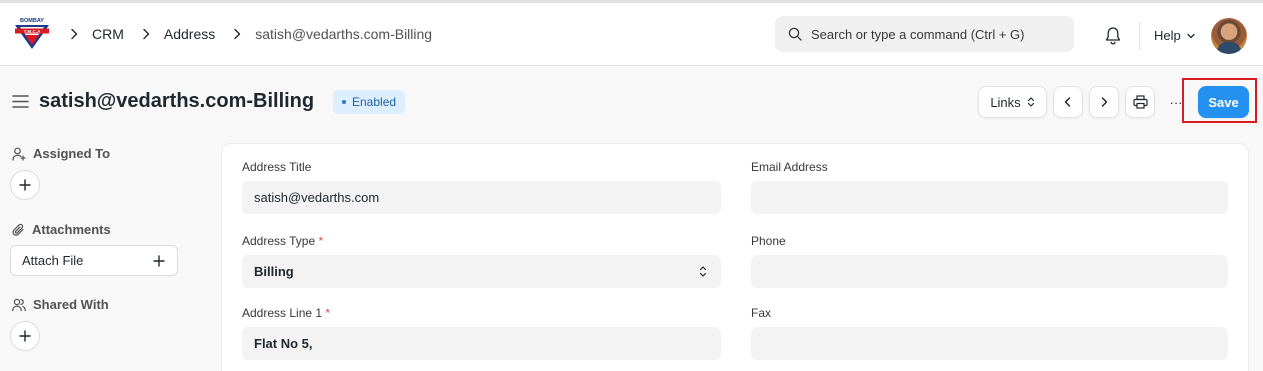  Describe the element at coordinates (1219, 100) in the screenshot. I see `save-highlight-box` at that location.